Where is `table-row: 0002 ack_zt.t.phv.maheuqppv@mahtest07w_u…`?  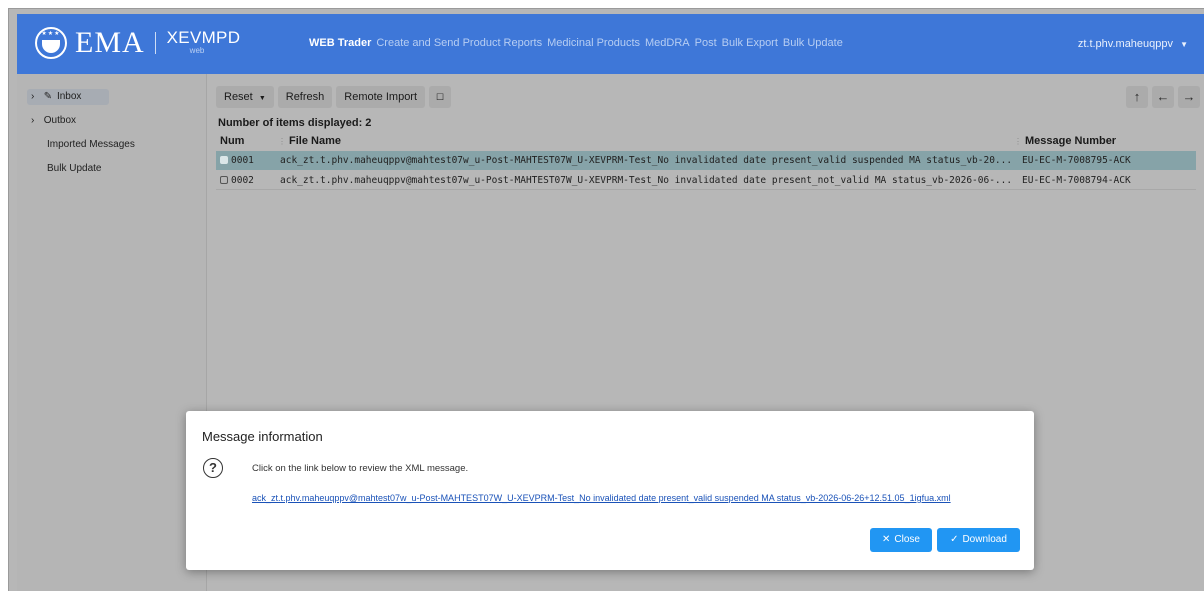 table-row: 0002 ack_zt.t.phv.maheuqppv@mahtest07w_u… is located at coordinates (706, 180).